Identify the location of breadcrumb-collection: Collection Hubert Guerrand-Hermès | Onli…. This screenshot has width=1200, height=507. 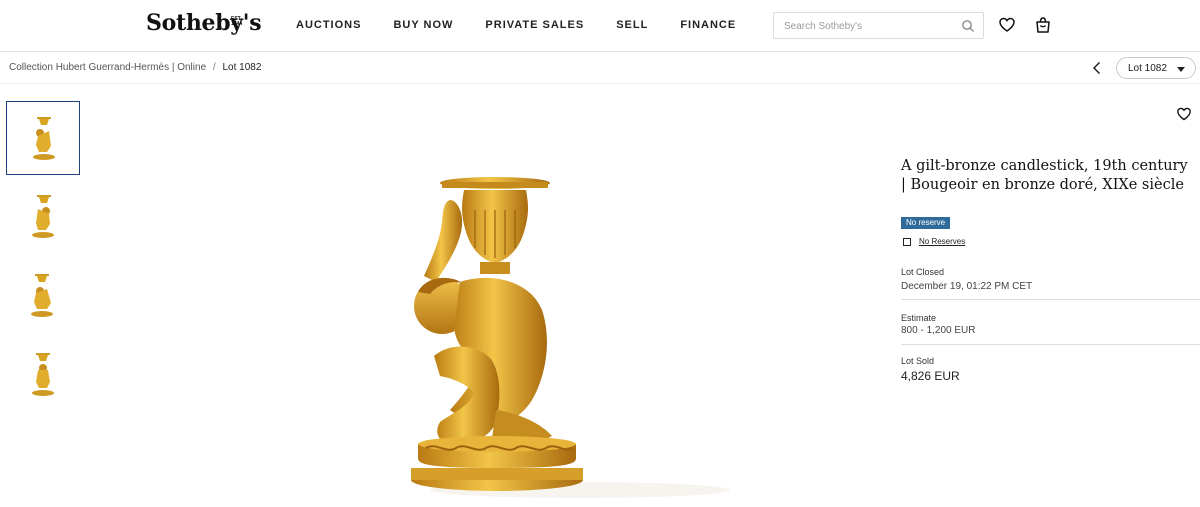
(107, 67).